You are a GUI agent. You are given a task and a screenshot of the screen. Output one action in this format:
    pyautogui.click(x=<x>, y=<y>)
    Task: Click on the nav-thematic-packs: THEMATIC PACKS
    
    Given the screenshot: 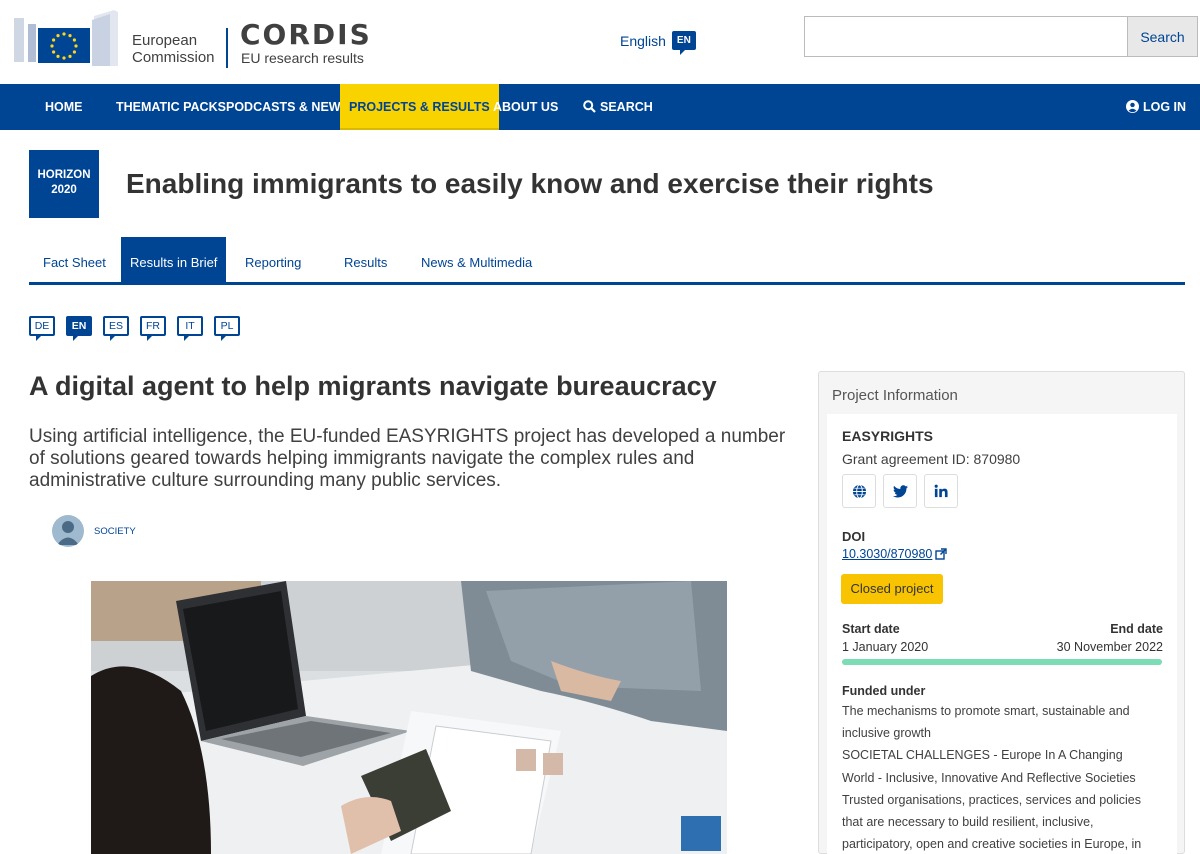 What is the action you would take?
    pyautogui.click(x=171, y=107)
    